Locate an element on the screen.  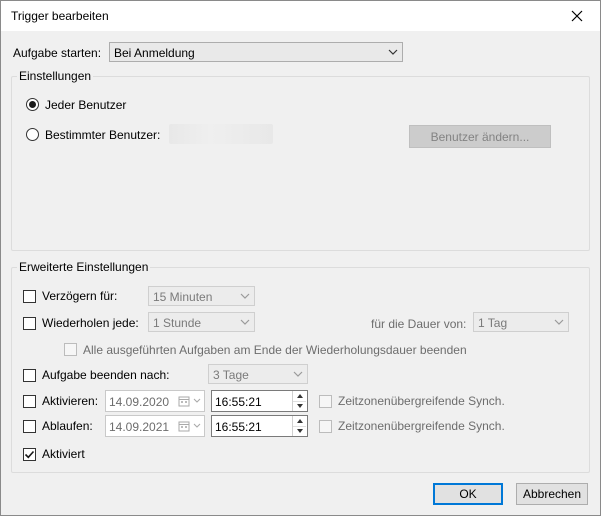
expire-time-field: 16:55:21 is located at coordinates (259, 426).